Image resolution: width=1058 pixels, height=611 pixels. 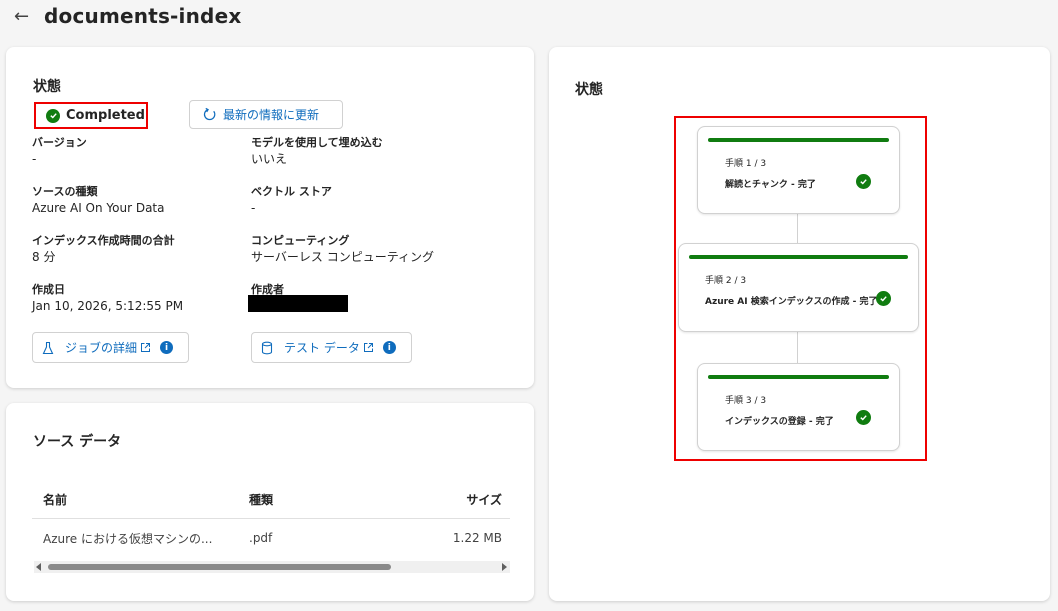 I want to click on redacted-creator, so click(x=298, y=303).